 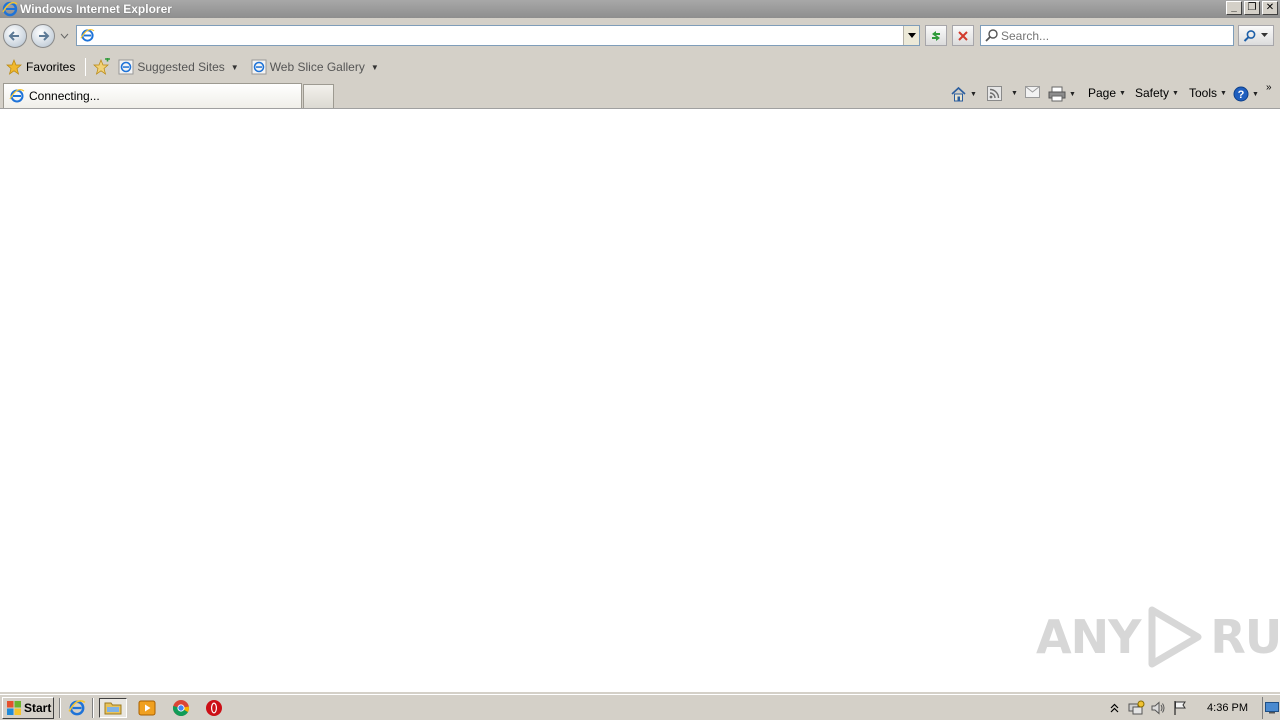 I want to click on action-center-tray-button, so click(x=1180, y=708).